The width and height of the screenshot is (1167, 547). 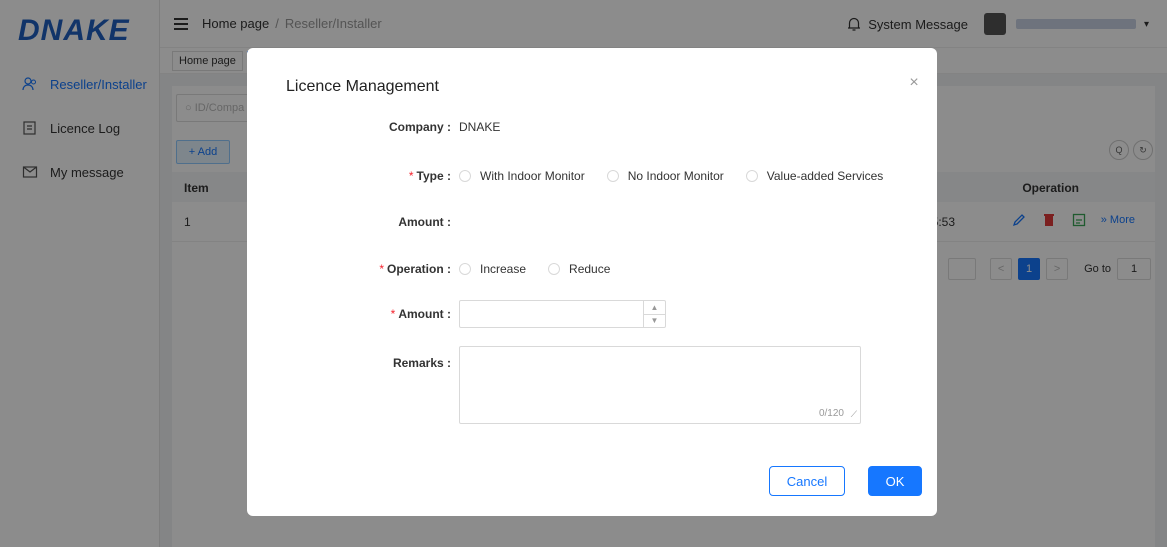 I want to click on stepper-up-icon: ▲, so click(x=654, y=308).